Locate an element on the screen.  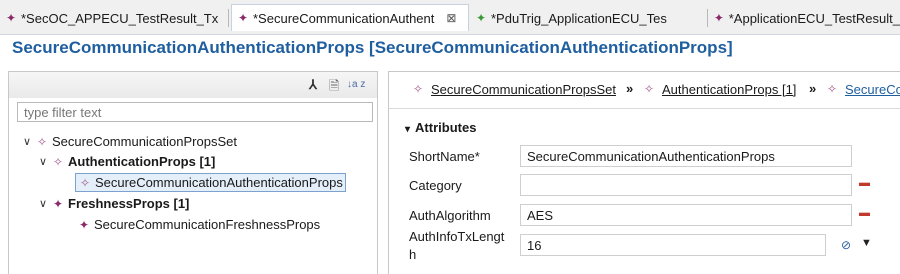
tree-item-propsset: ∨ ✧ SecureCommunicationPropsSet is located at coordinates (130, 141).